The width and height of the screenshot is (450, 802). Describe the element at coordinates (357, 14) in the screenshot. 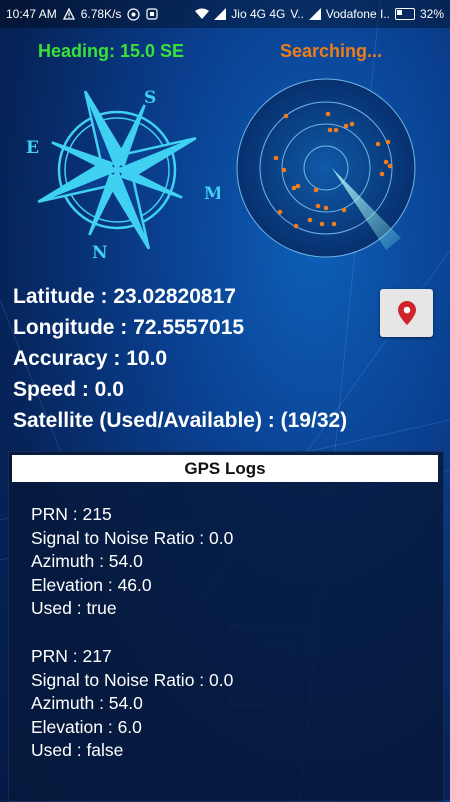

I see `carrier2-label: Vodafone I..` at that location.